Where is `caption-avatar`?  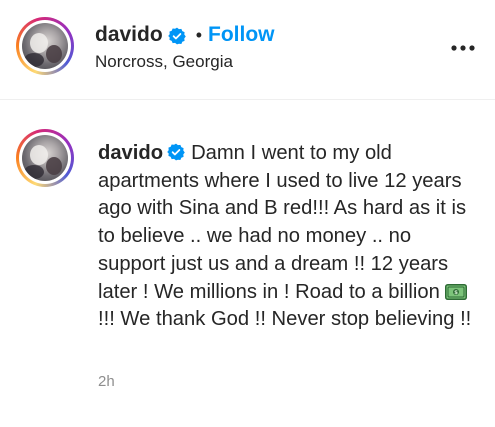 caption-avatar is located at coordinates (45, 158).